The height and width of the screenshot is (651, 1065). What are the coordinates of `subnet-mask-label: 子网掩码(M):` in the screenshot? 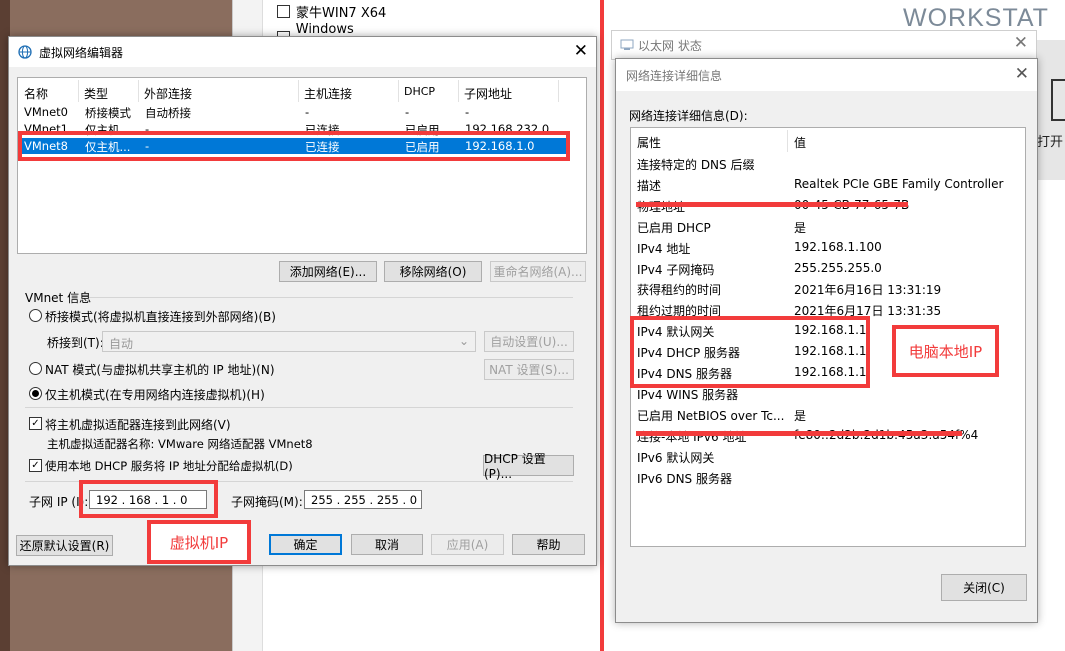 It's located at (267, 502).